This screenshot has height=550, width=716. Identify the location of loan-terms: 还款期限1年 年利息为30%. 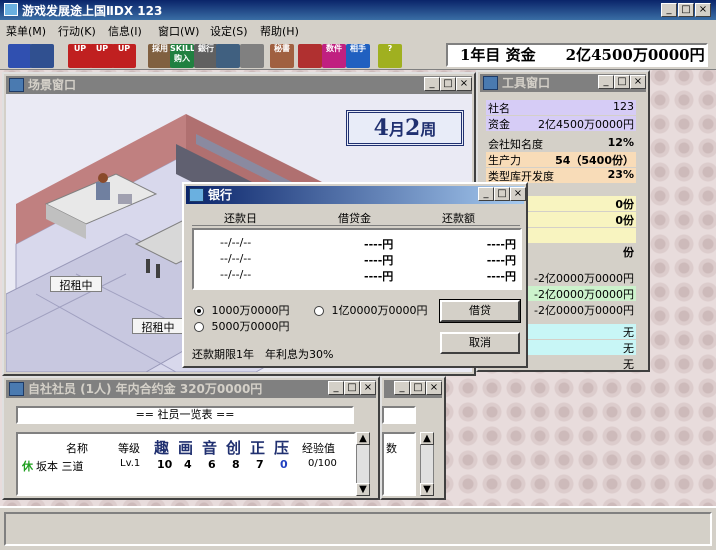
(263, 354).